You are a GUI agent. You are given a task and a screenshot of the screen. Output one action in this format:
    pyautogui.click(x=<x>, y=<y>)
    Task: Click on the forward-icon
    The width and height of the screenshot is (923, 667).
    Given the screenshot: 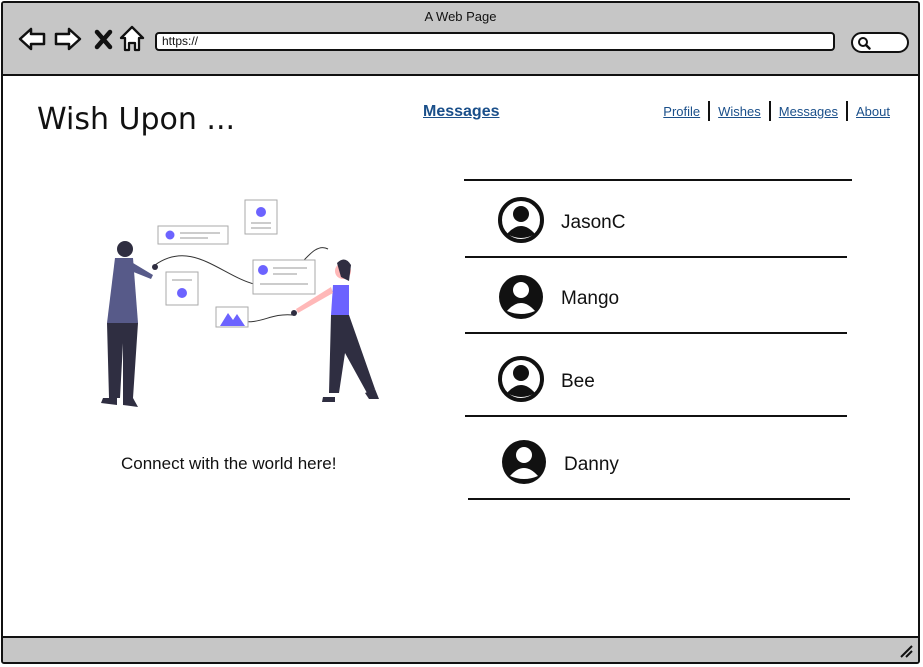 What is the action you would take?
    pyautogui.click(x=68, y=39)
    